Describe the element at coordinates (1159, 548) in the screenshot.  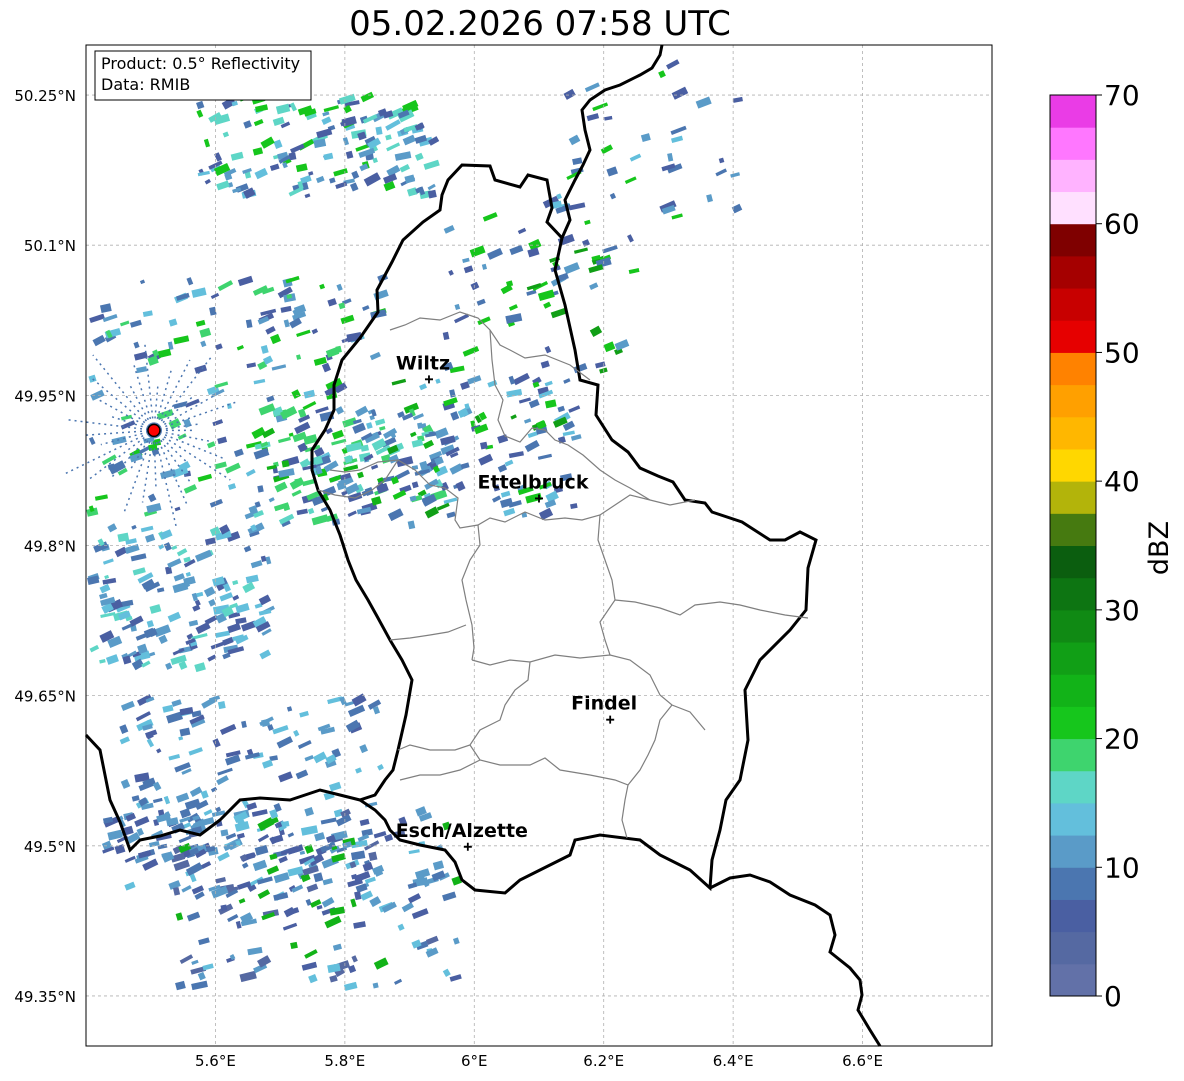
I see `colorbar-label: dBZ` at that location.